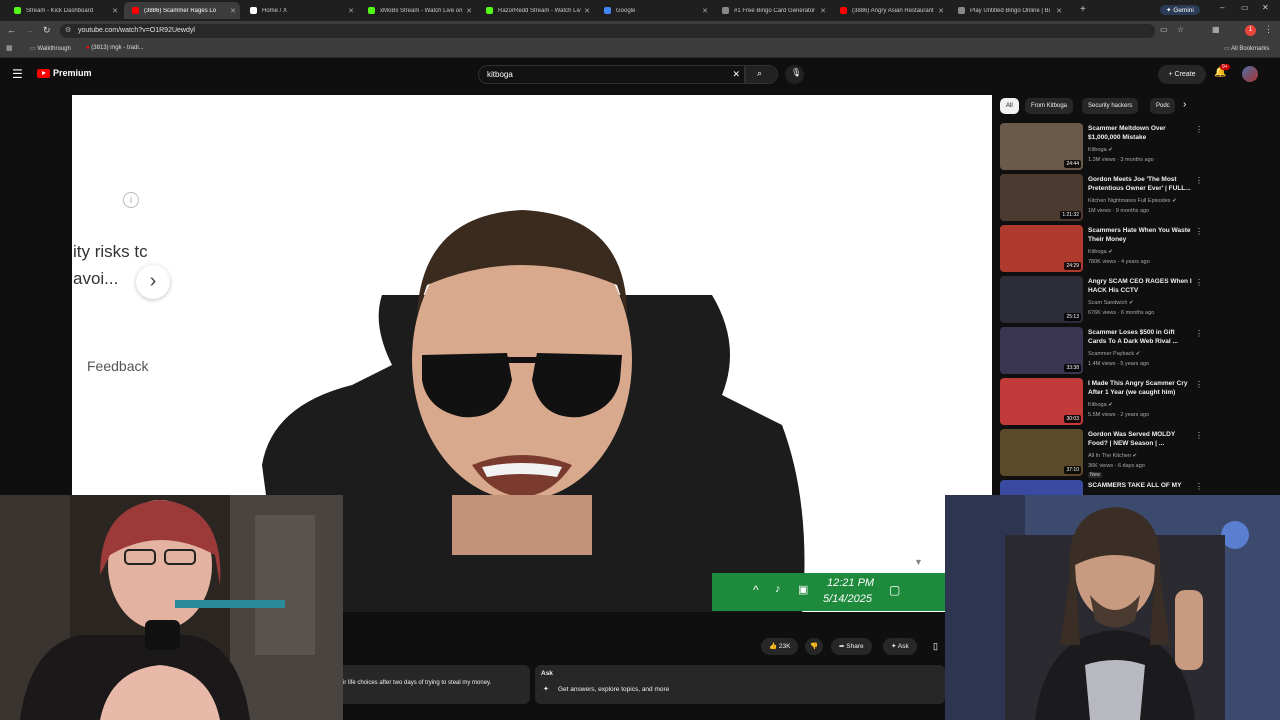  I want to click on all-bookmarks: ▭ All Bookmarks, so click(1246, 48).